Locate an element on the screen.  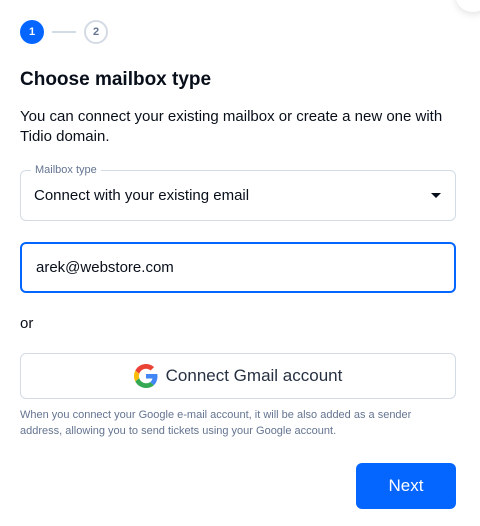
step-2-indicator: 2 is located at coordinates (96, 32).